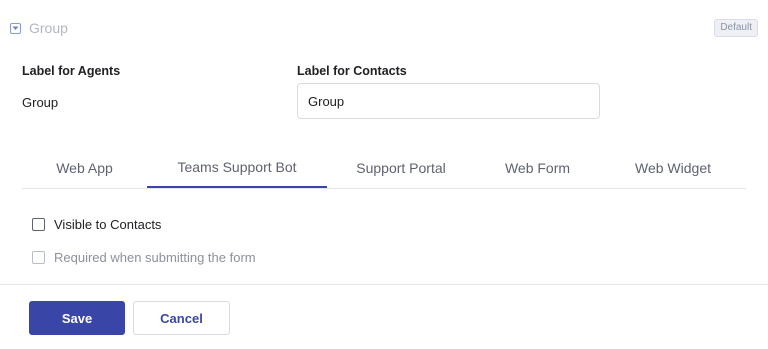 This screenshot has height=349, width=768. Describe the element at coordinates (537, 167) in the screenshot. I see `tab-web-form: Web Form` at that location.